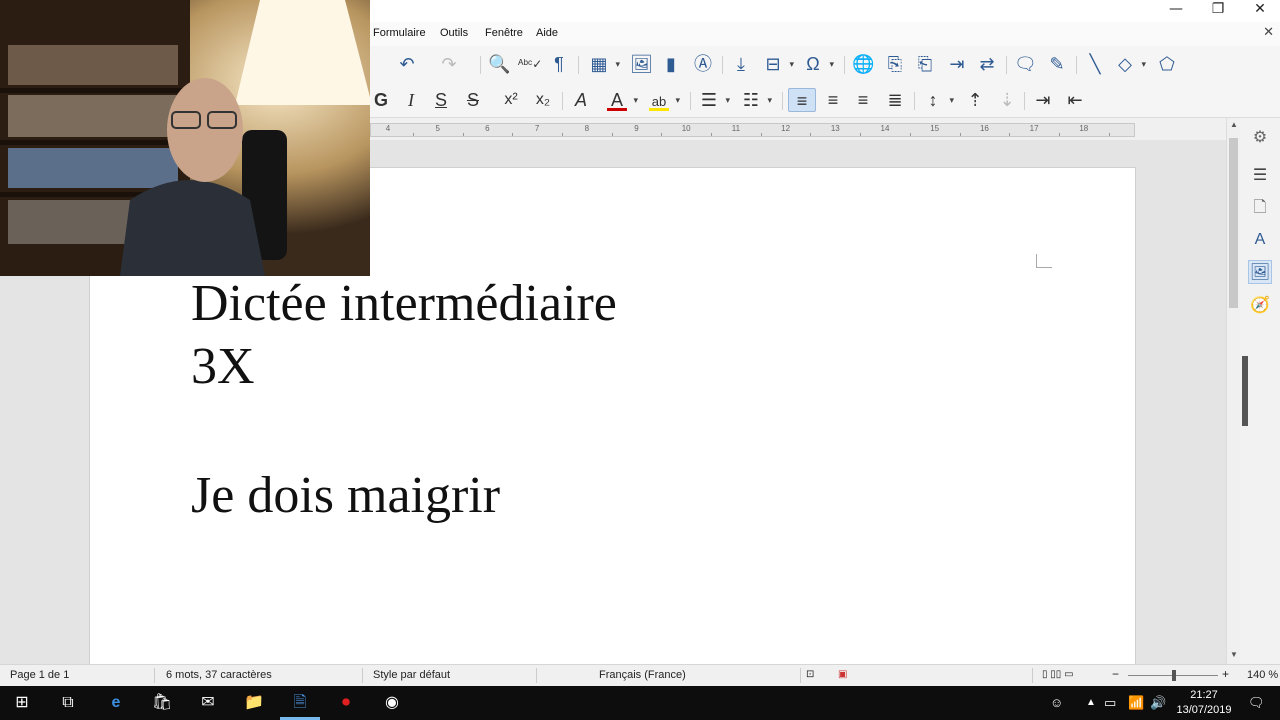 This screenshot has width=1280, height=720. What do you see at coordinates (1115, 674) in the screenshot?
I see `zoom-out-button: −` at bounding box center [1115, 674].